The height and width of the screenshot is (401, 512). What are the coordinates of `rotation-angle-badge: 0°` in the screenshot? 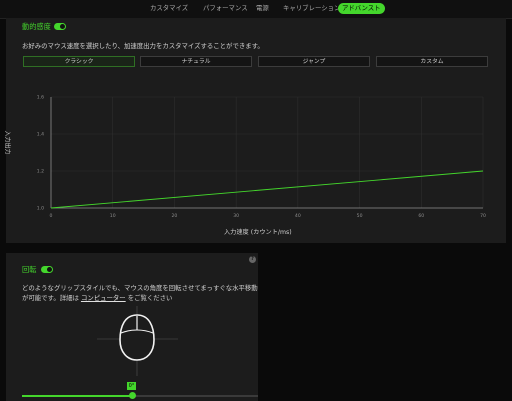 It's located at (131, 386).